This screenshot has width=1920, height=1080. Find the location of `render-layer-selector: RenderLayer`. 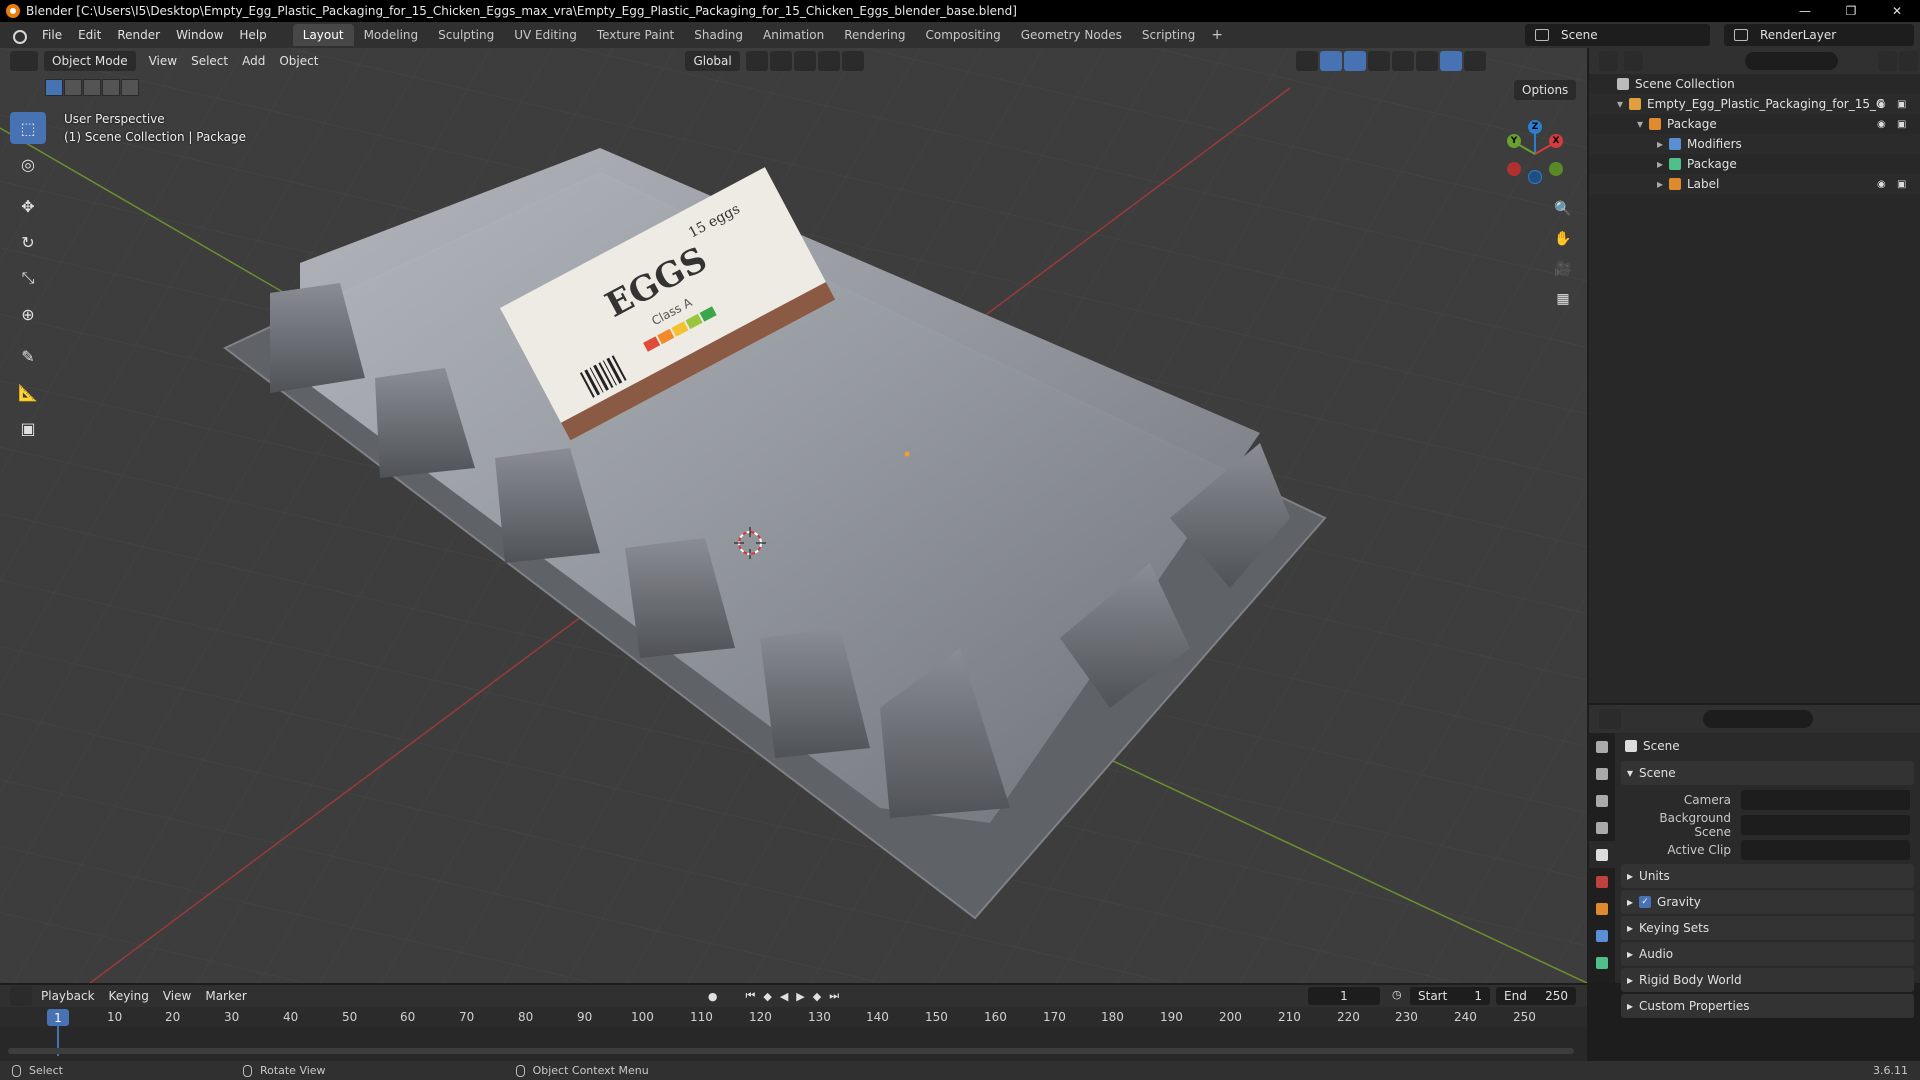

render-layer-selector: RenderLayer is located at coordinates (1819, 35).